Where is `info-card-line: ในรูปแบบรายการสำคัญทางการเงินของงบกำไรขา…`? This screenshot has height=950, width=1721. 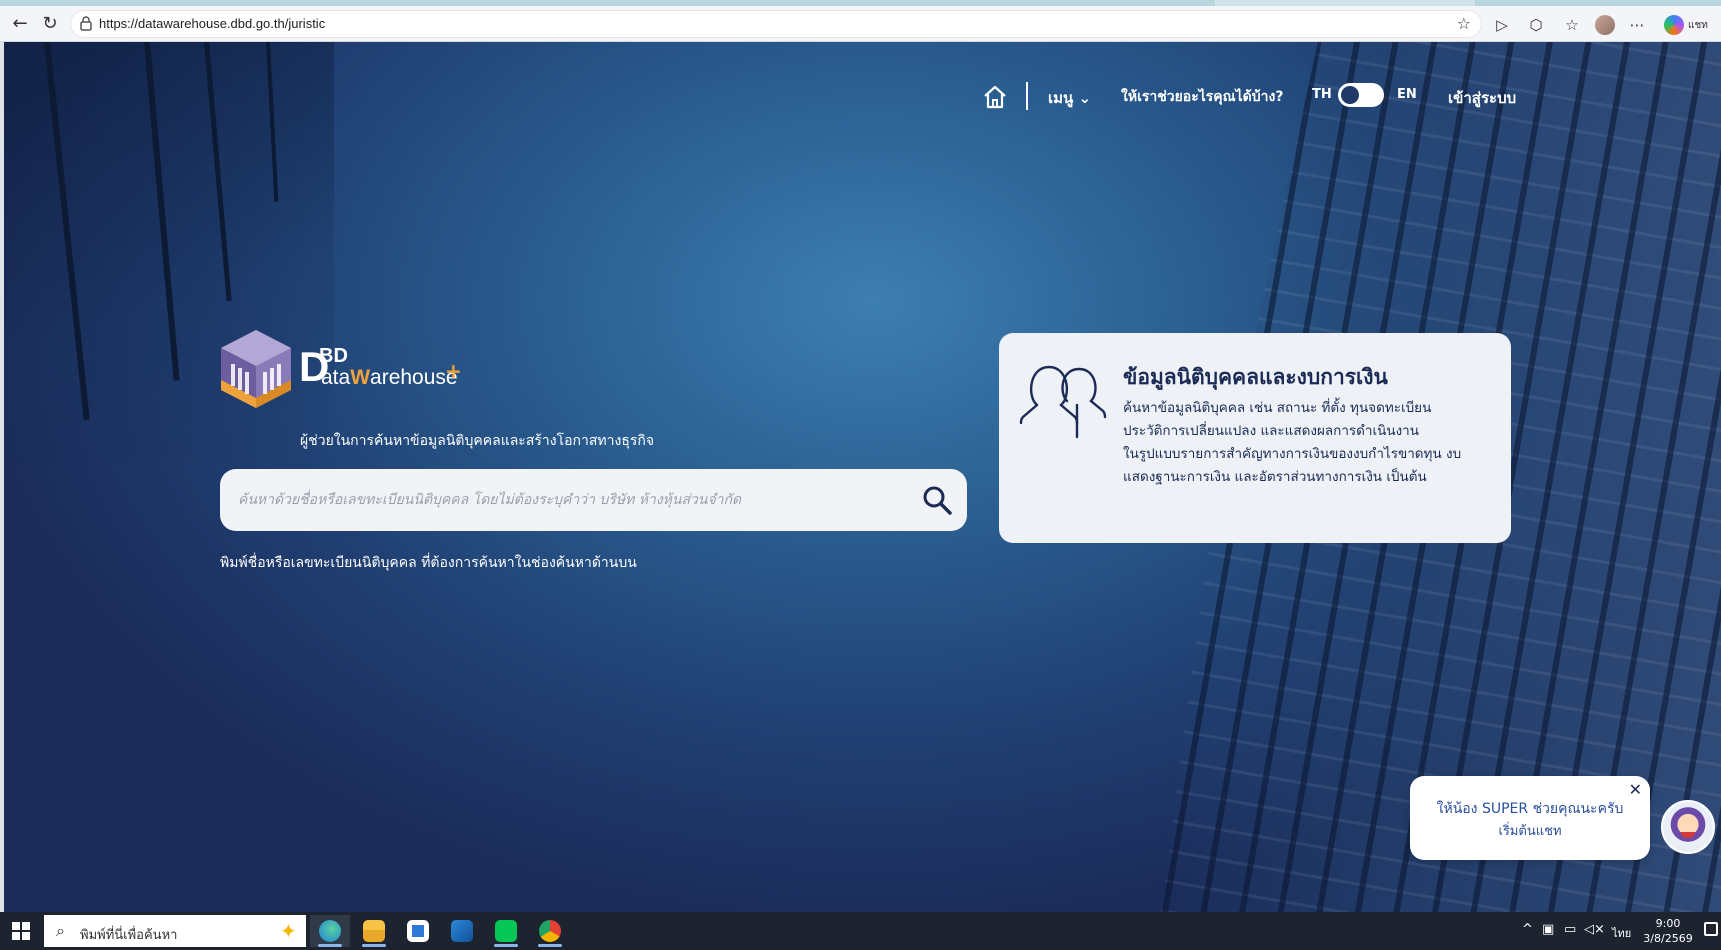 info-card-line: ในรูปแบบรายการสำคัญทางการเงินของงบกำไรขา… is located at coordinates (1292, 454).